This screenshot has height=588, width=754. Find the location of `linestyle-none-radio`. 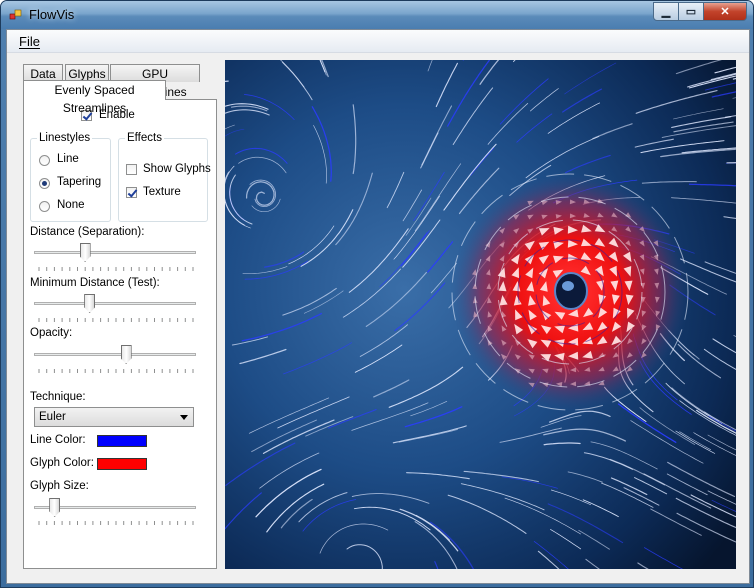

linestyle-none-radio is located at coordinates (44, 206).